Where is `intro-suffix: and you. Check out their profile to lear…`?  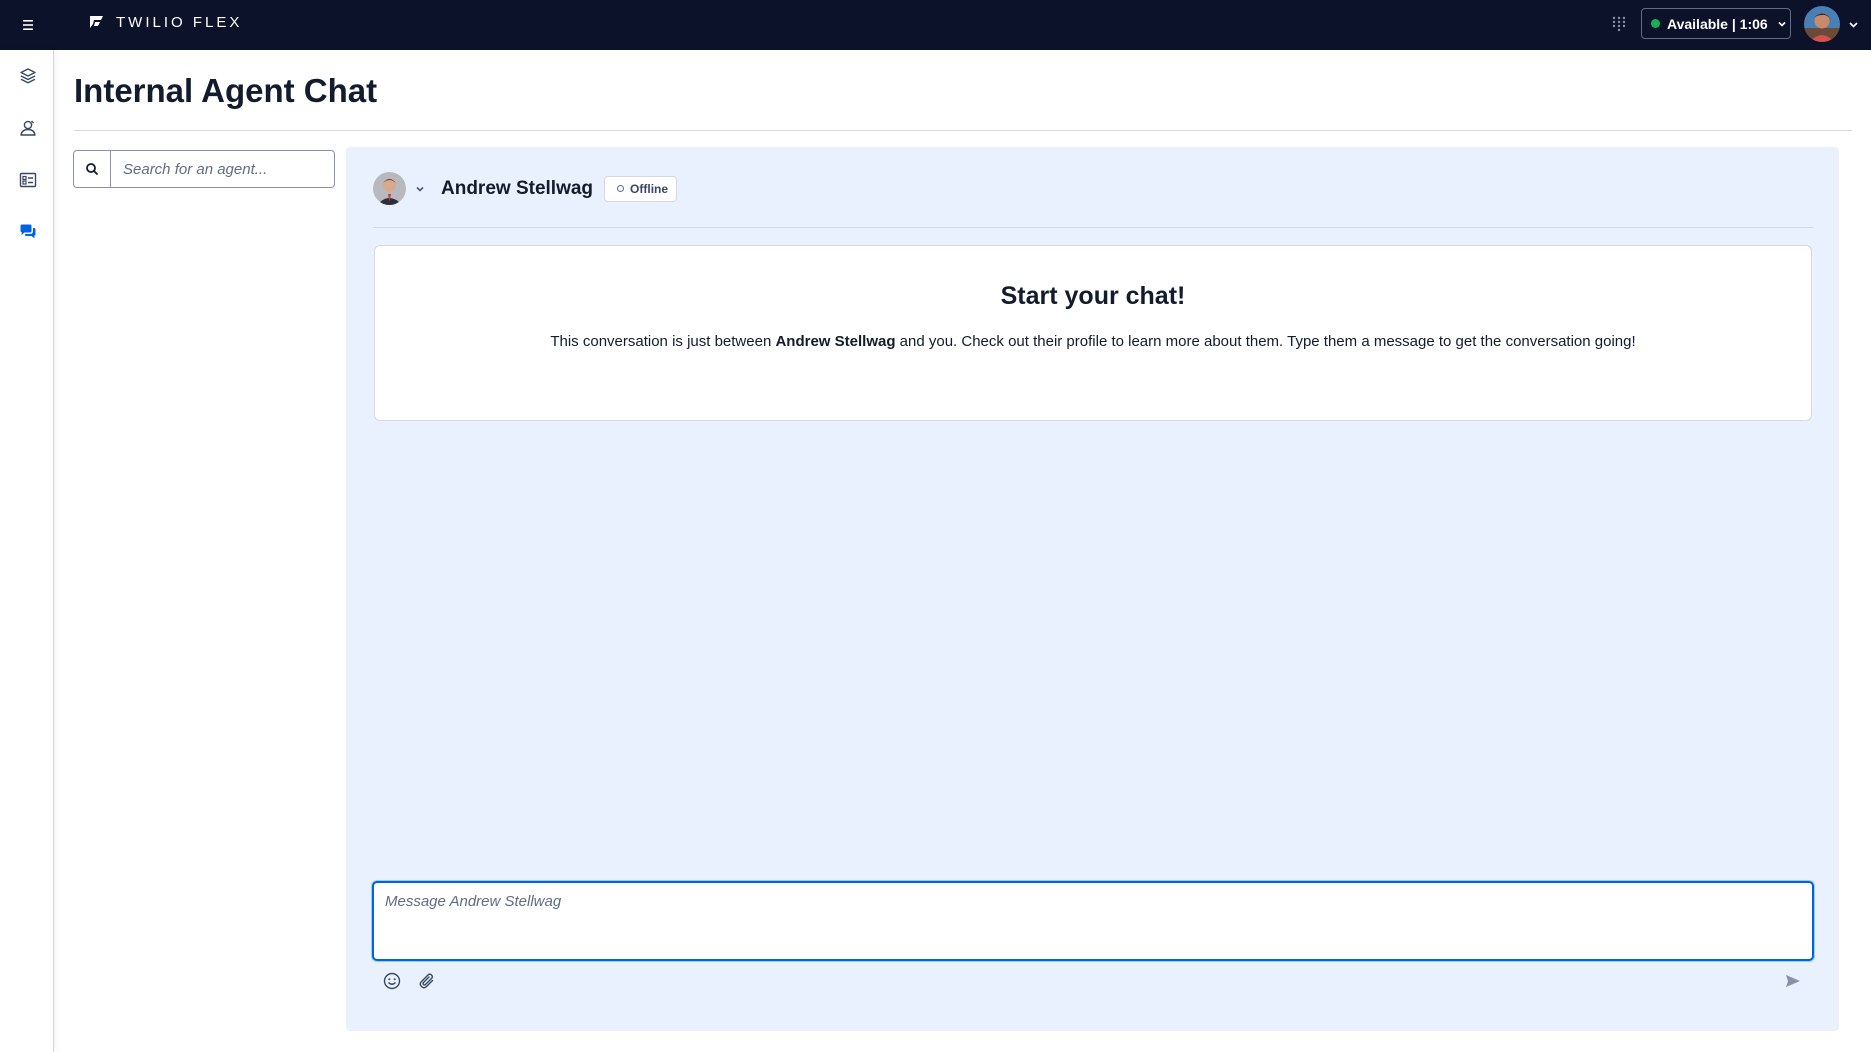
intro-suffix: and you. Check out their profile to lear… is located at coordinates (1265, 341).